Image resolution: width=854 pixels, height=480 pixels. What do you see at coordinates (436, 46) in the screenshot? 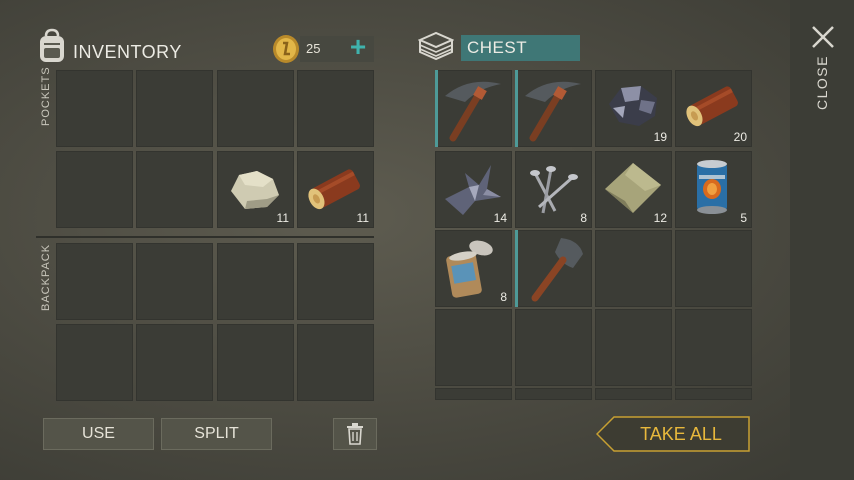
I see `chest-icon` at bounding box center [436, 46].